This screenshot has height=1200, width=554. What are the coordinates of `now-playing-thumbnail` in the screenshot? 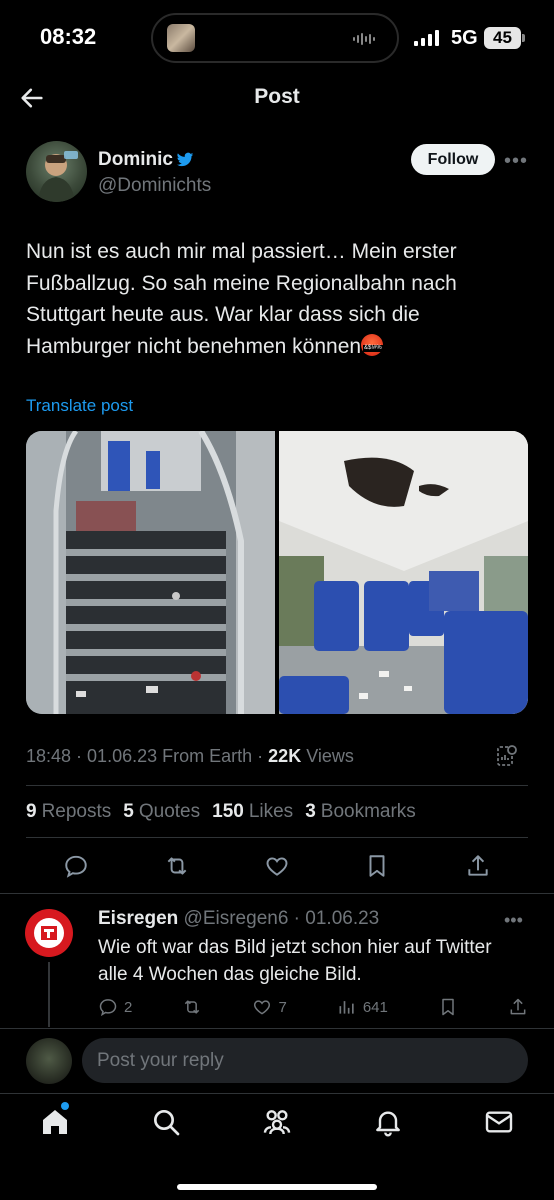 It's located at (181, 38).